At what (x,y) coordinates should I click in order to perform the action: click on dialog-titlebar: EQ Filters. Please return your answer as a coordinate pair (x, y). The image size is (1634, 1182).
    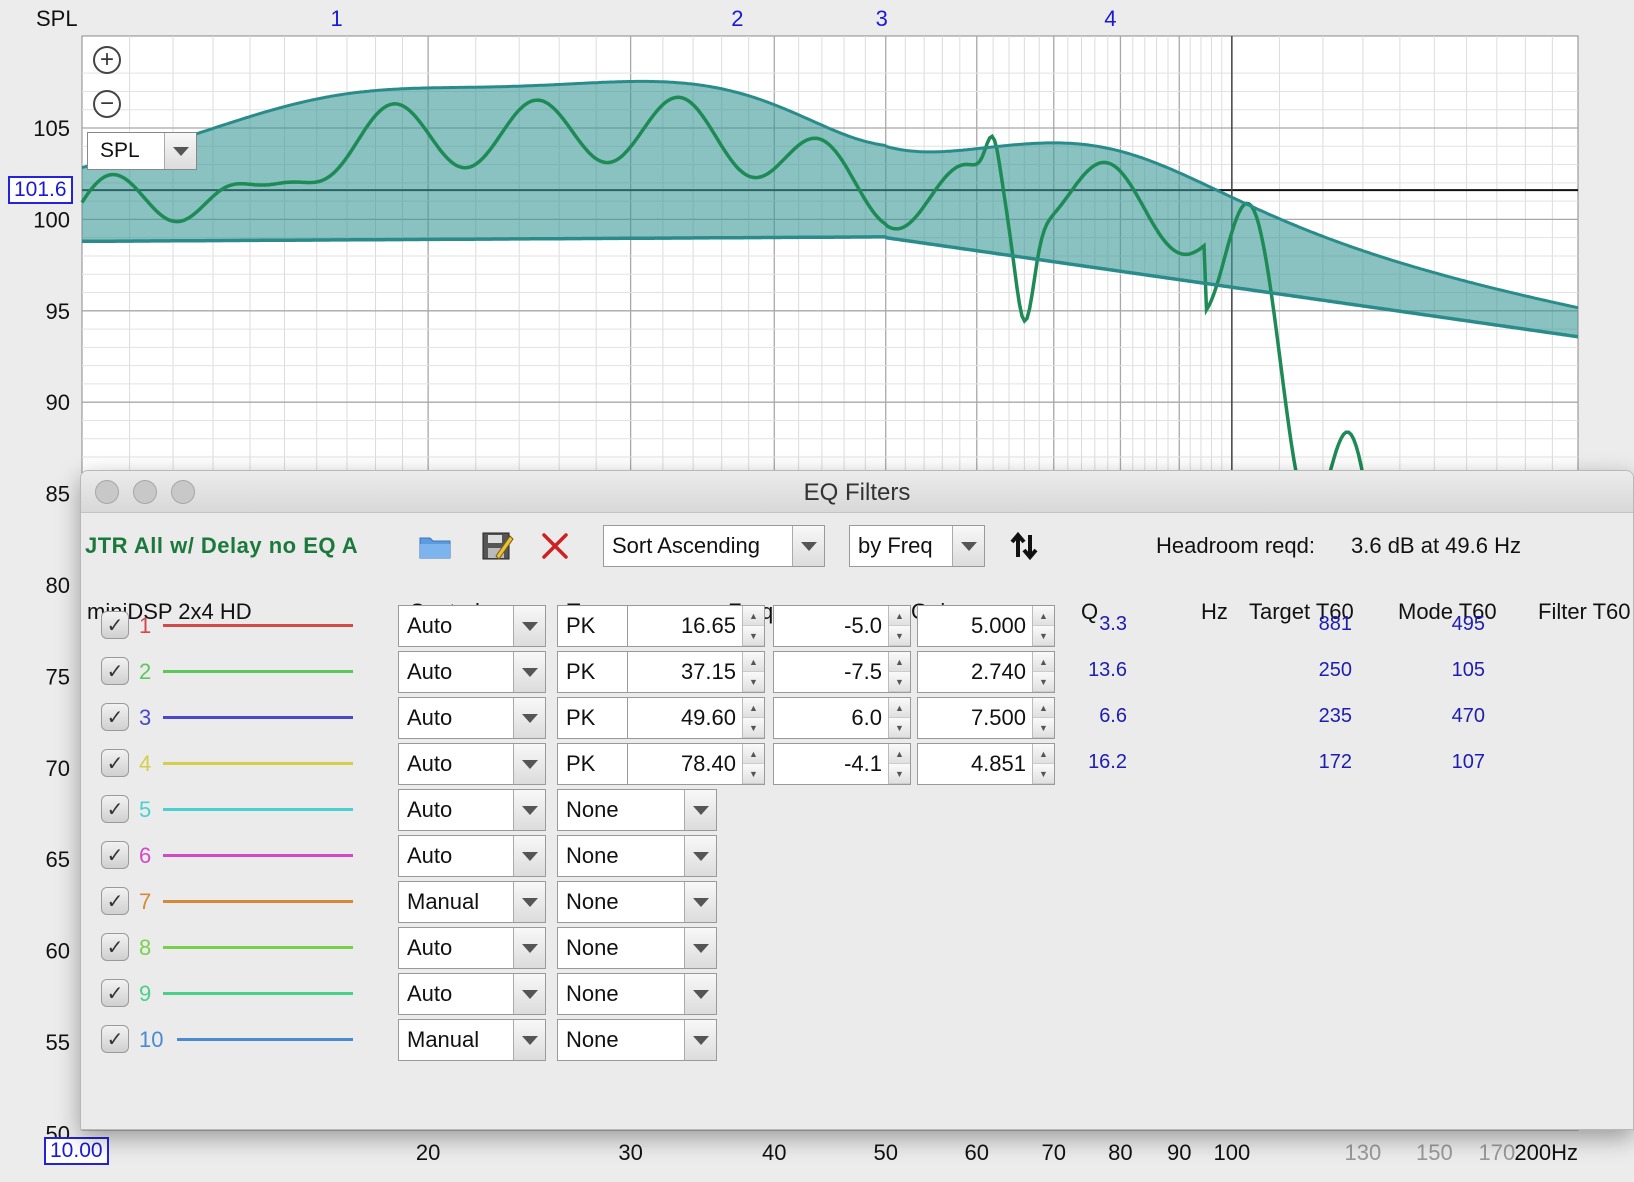
    Looking at the image, I should click on (857, 492).